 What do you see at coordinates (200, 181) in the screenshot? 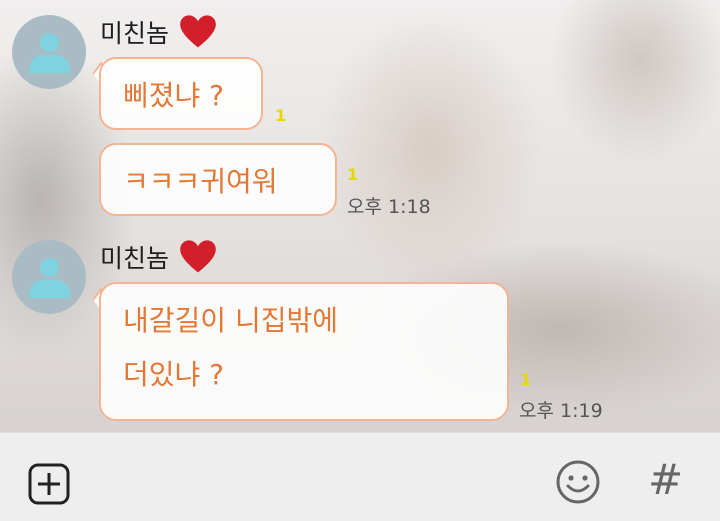
I see `message-text: ㅋㅋㅋ귀여워` at bounding box center [200, 181].